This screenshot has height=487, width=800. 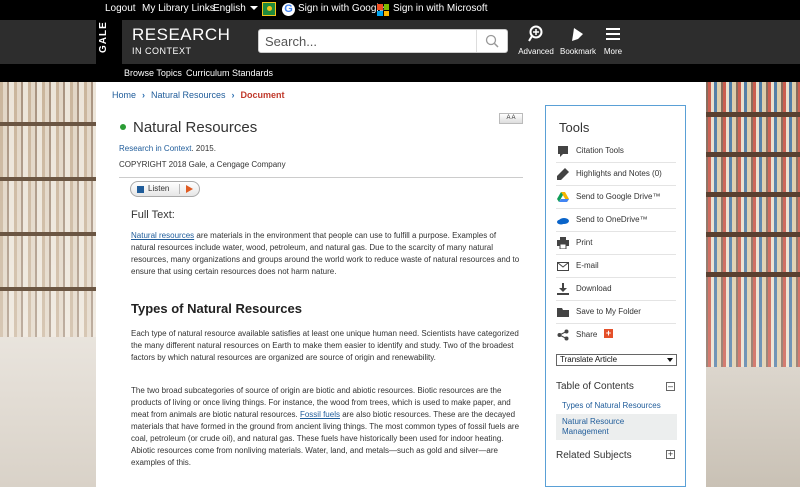 What do you see at coordinates (616, 267) in the screenshot?
I see `email-button: E-mail` at bounding box center [616, 267].